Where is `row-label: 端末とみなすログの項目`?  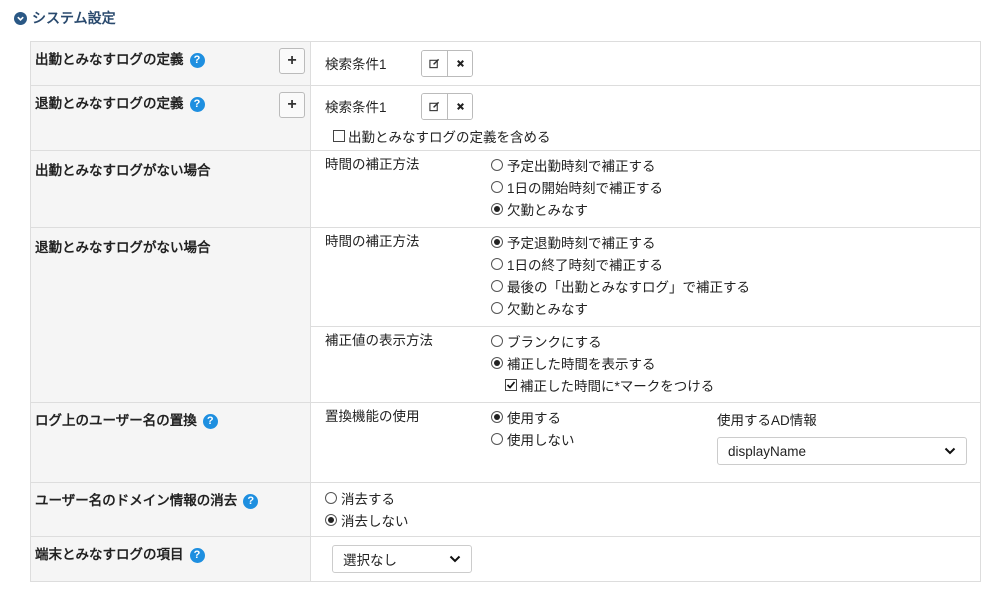 row-label: 端末とみなすログの項目 is located at coordinates (109, 554).